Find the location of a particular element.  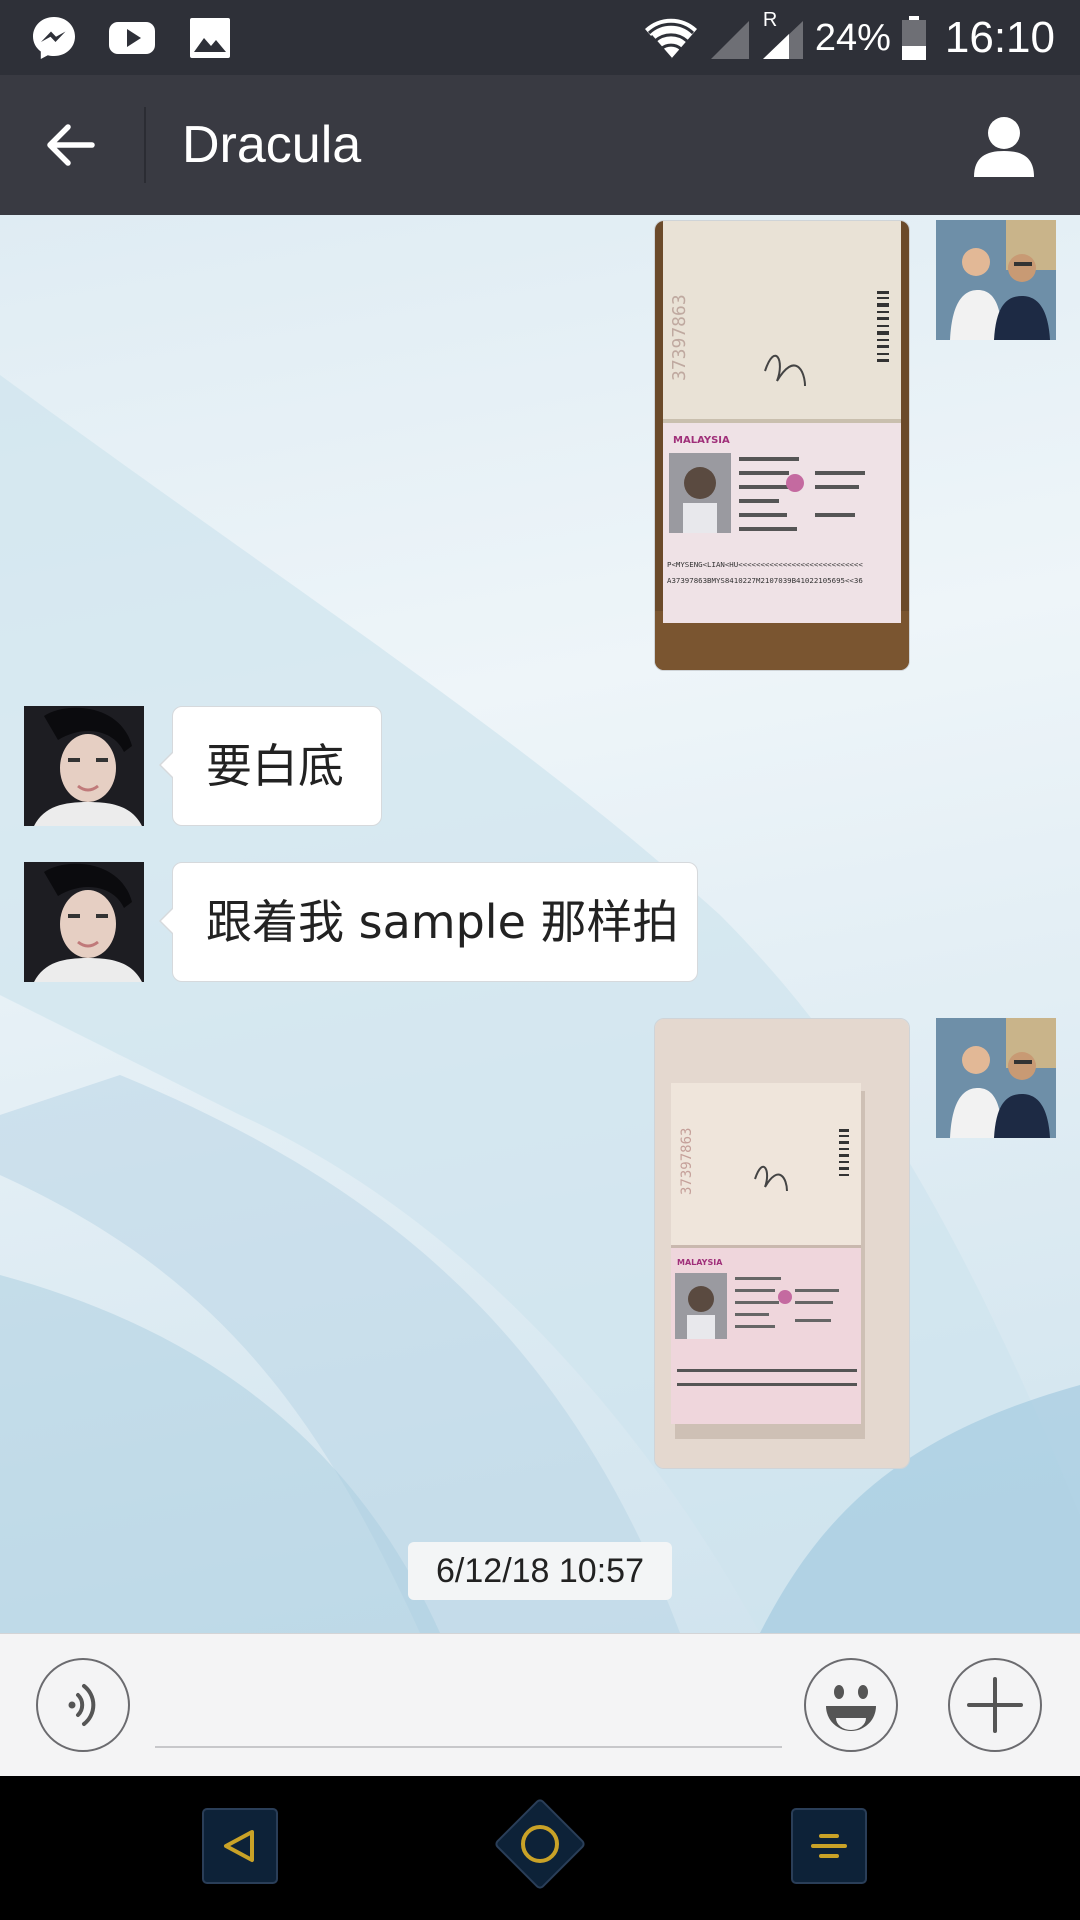

emoji-button is located at coordinates (851, 1705).